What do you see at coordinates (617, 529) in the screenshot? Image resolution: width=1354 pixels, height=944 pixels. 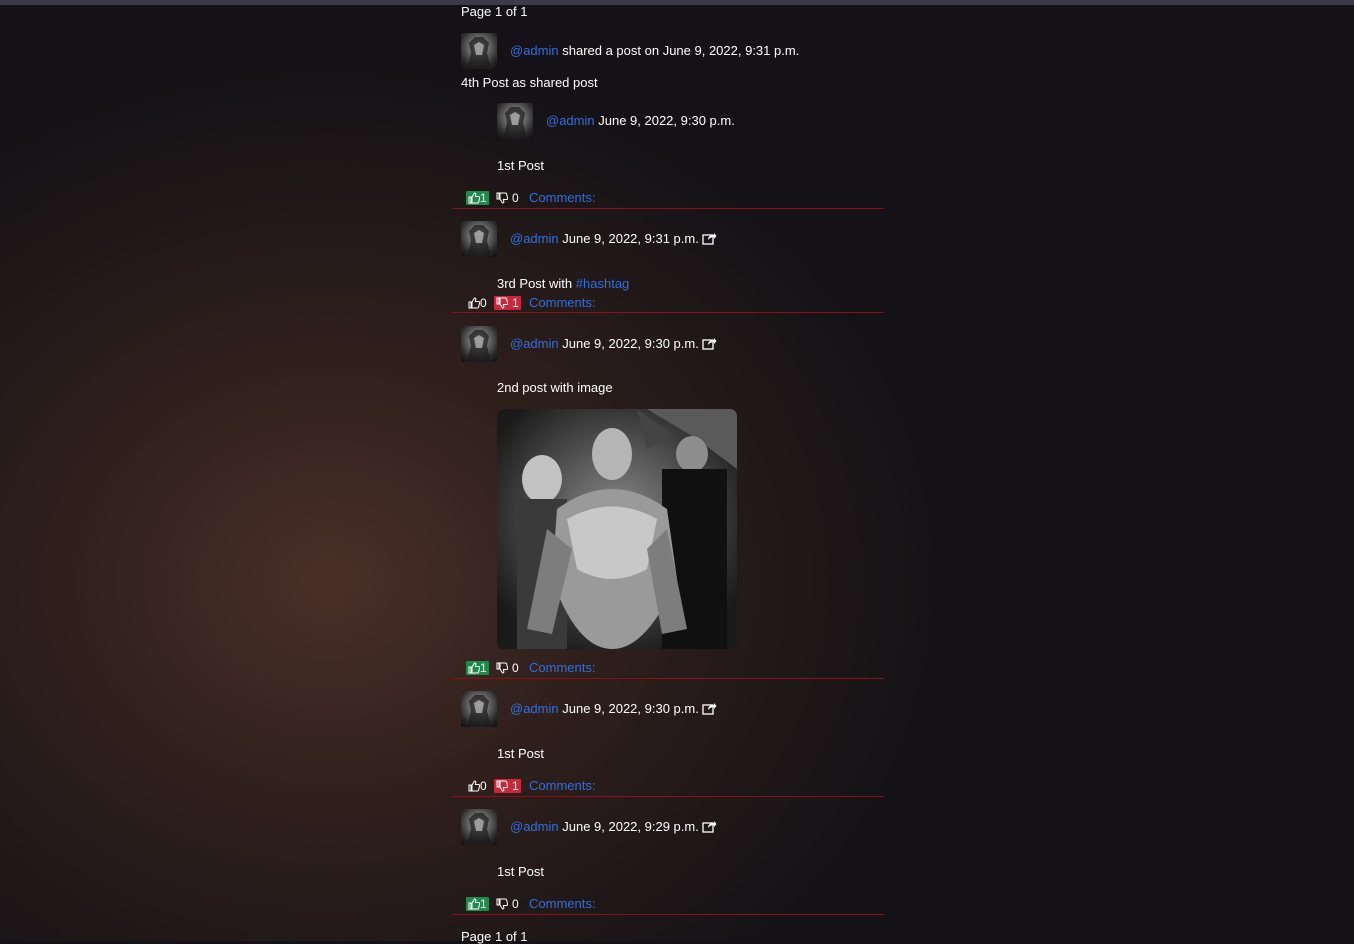 I see `post-image` at bounding box center [617, 529].